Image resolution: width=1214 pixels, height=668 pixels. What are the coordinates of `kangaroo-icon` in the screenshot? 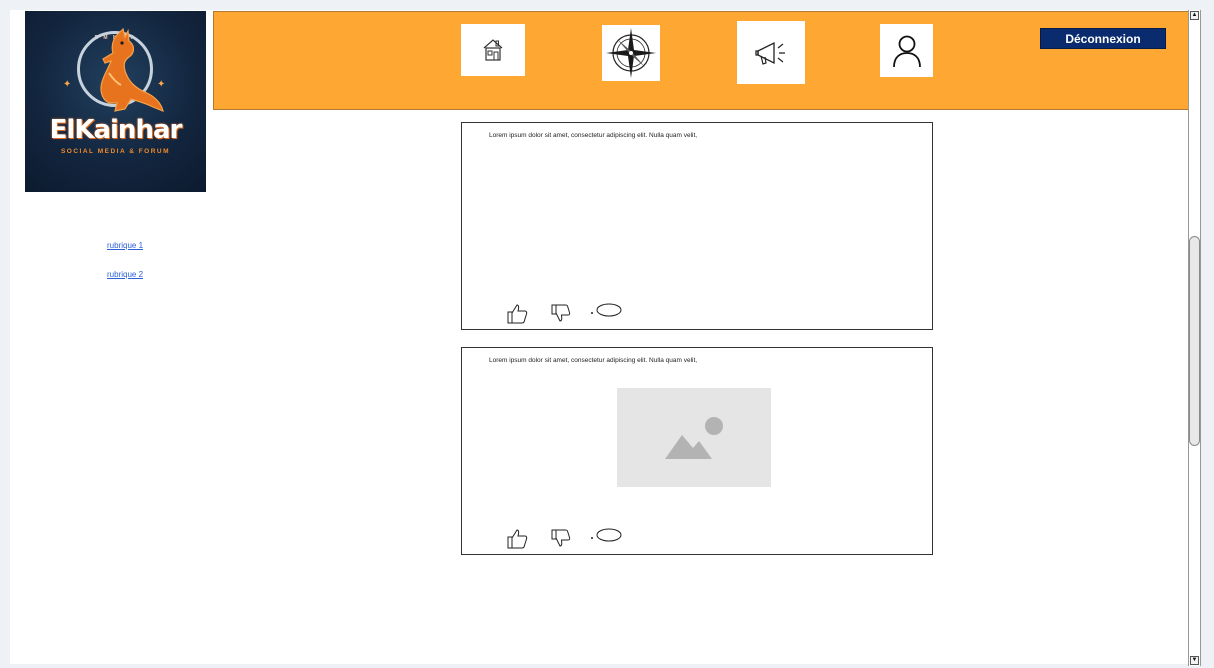 It's located at (132, 69).